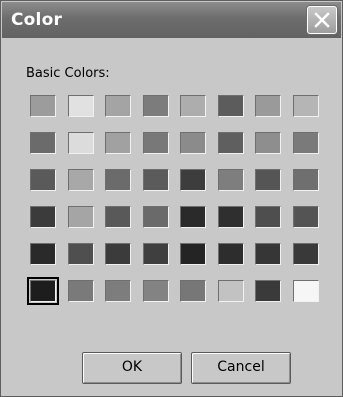 This screenshot has width=343, height=397. What do you see at coordinates (241, 368) in the screenshot?
I see `cancel-button: Cancel` at bounding box center [241, 368].